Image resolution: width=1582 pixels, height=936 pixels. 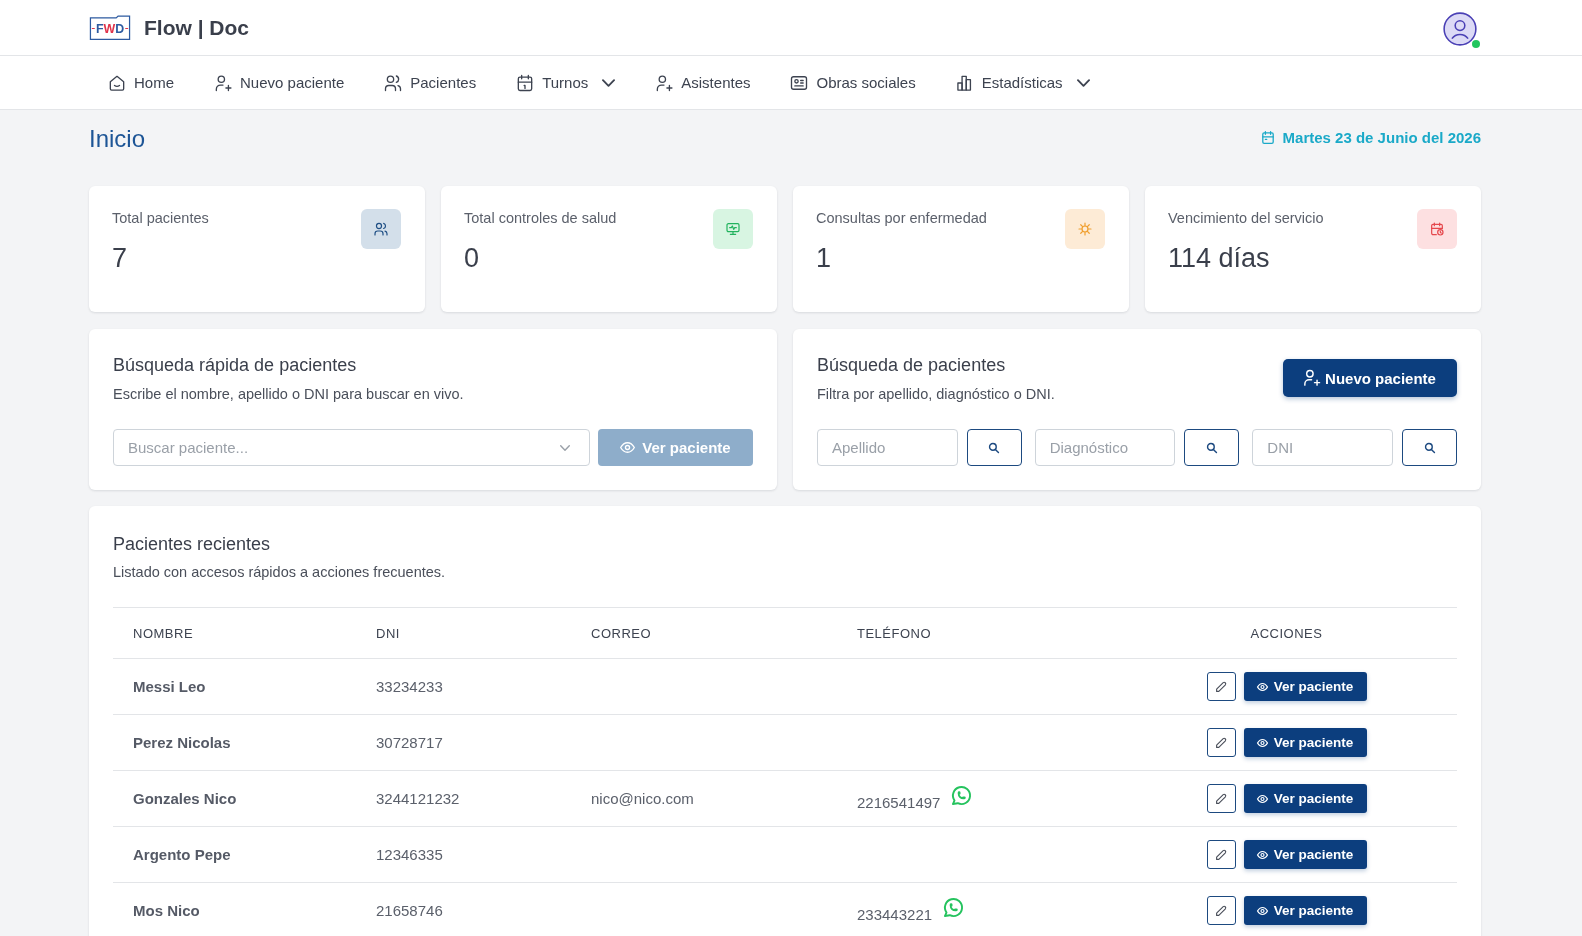 I want to click on nav-link: Asistentes, so click(x=702, y=82).